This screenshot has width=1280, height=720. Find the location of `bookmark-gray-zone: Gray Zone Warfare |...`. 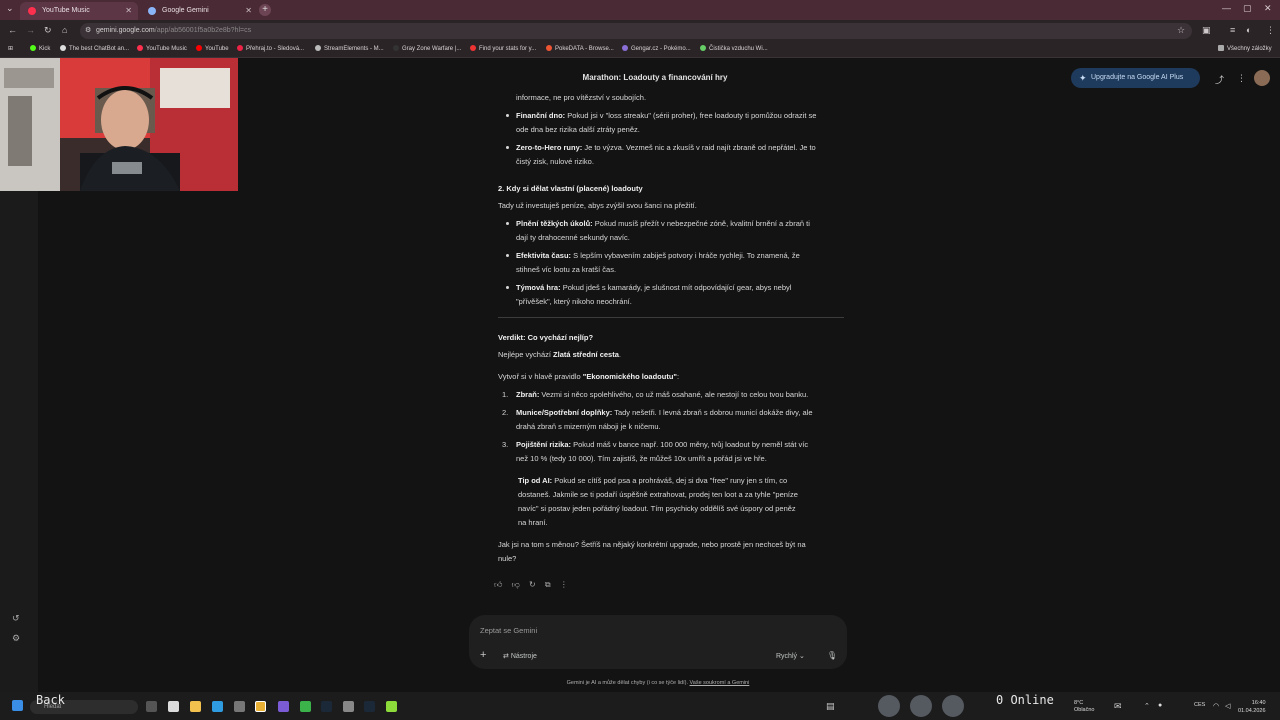

bookmark-gray-zone: Gray Zone Warfare |... is located at coordinates (427, 49).